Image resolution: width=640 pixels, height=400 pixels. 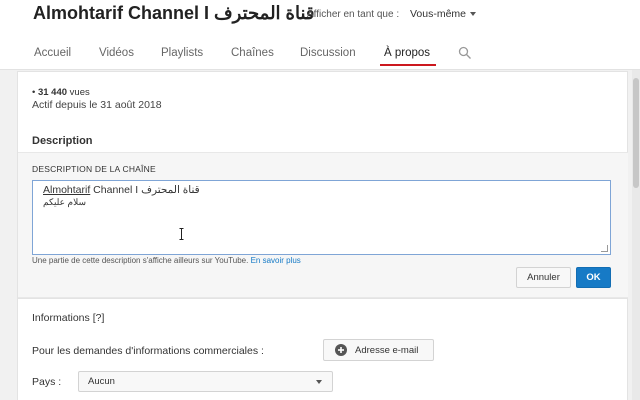 I want to click on section-divider, so click(x=323, y=298).